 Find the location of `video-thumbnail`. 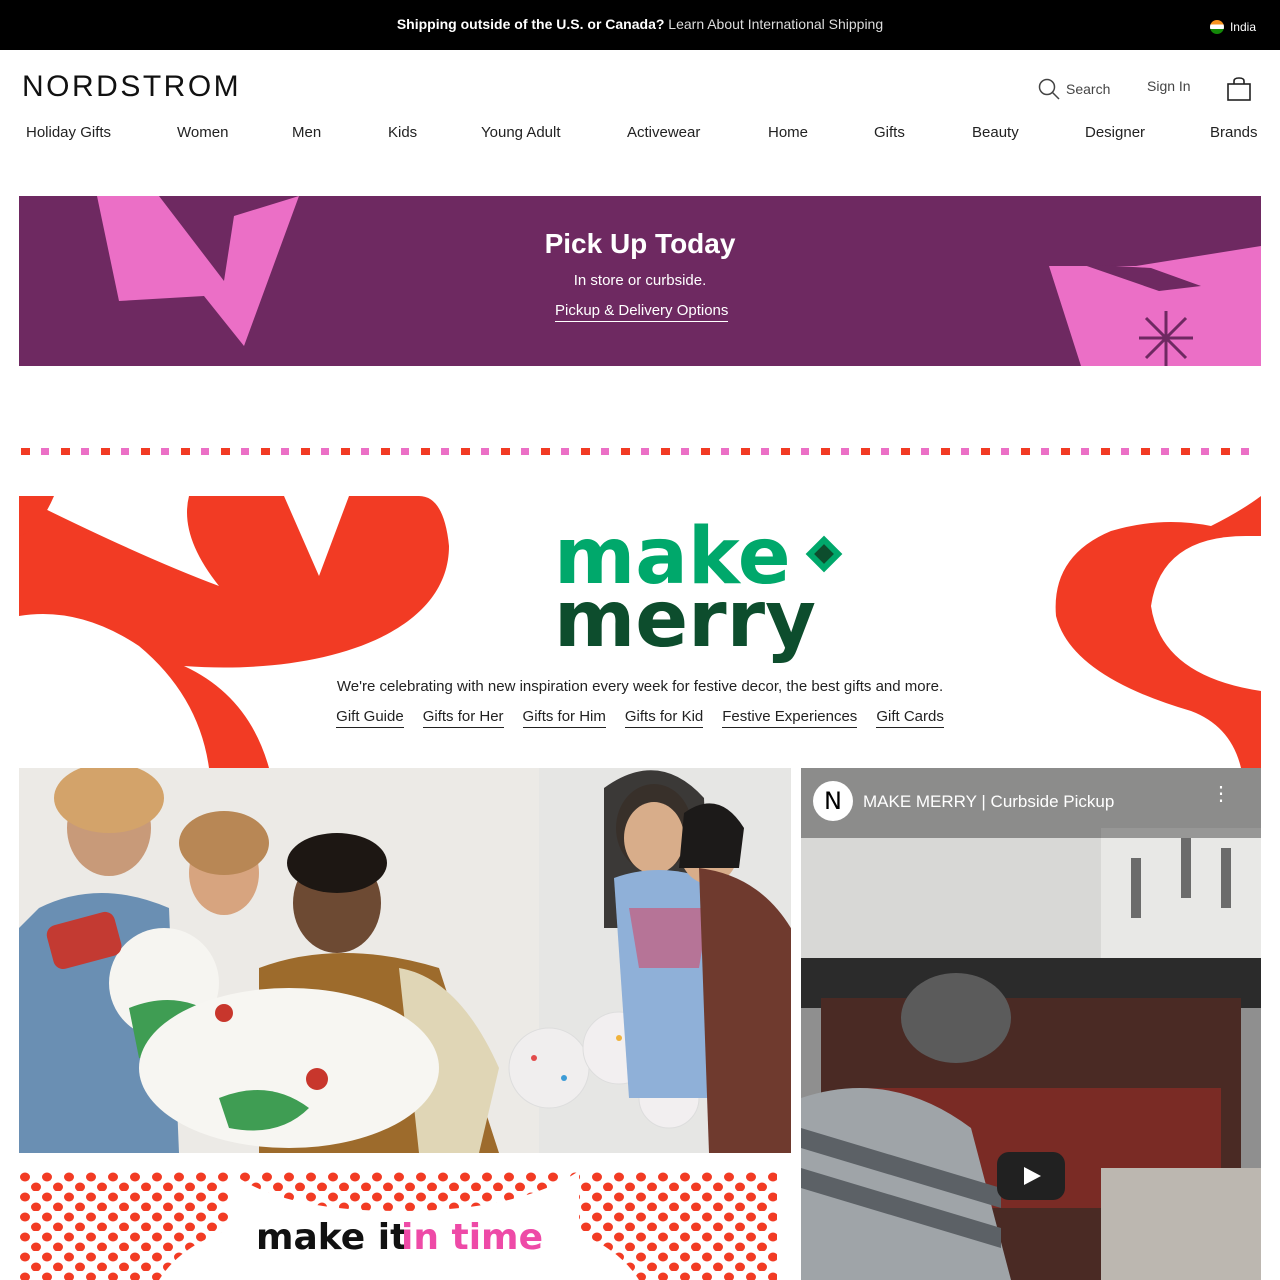

video-thumbnail is located at coordinates (1031, 1024).